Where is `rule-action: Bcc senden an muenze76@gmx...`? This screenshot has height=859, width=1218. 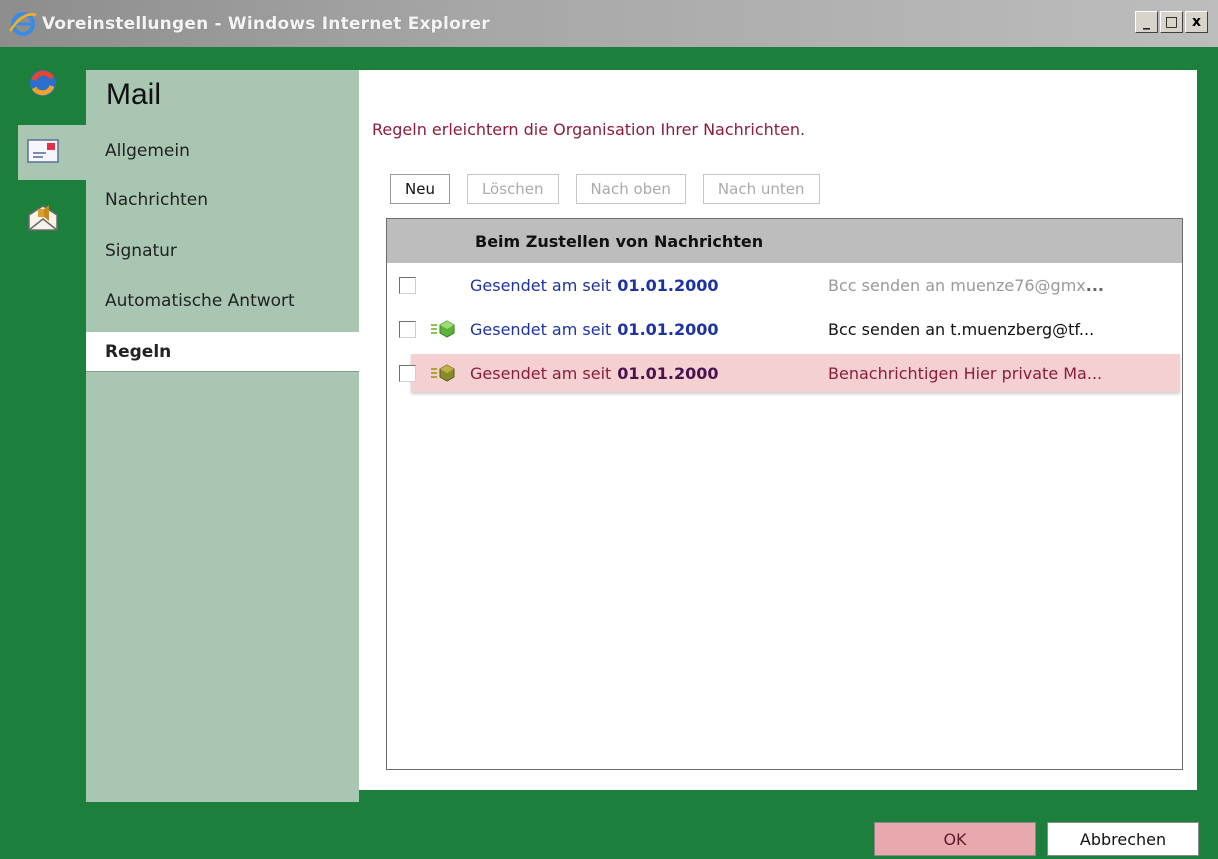 rule-action: Bcc senden an muenze76@gmx... is located at coordinates (966, 285).